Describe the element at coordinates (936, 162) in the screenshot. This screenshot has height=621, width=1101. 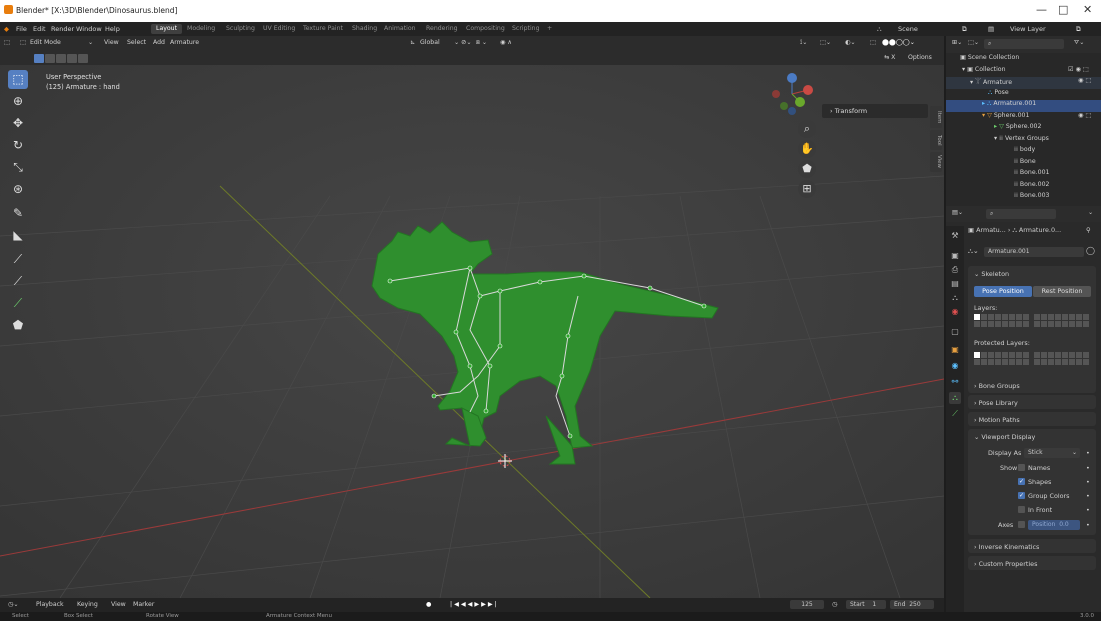
I see `tab-view: View` at that location.